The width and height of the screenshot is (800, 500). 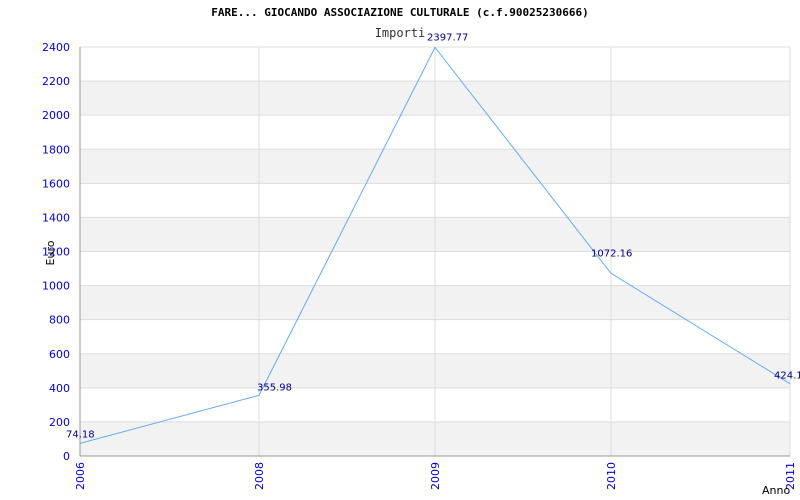 I want to click on y-tick-label: 1400, so click(x=56, y=217).